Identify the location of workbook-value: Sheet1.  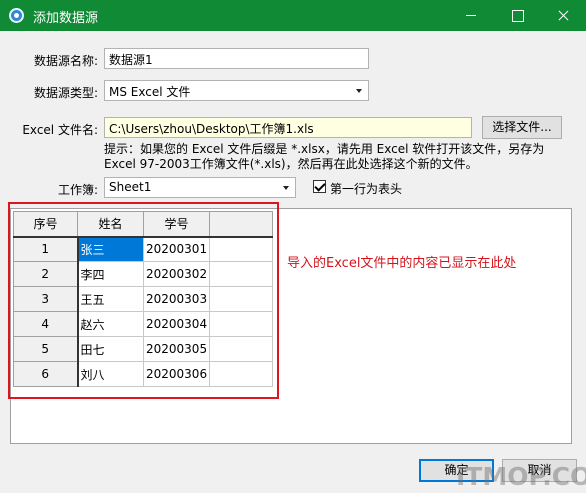
(130, 187).